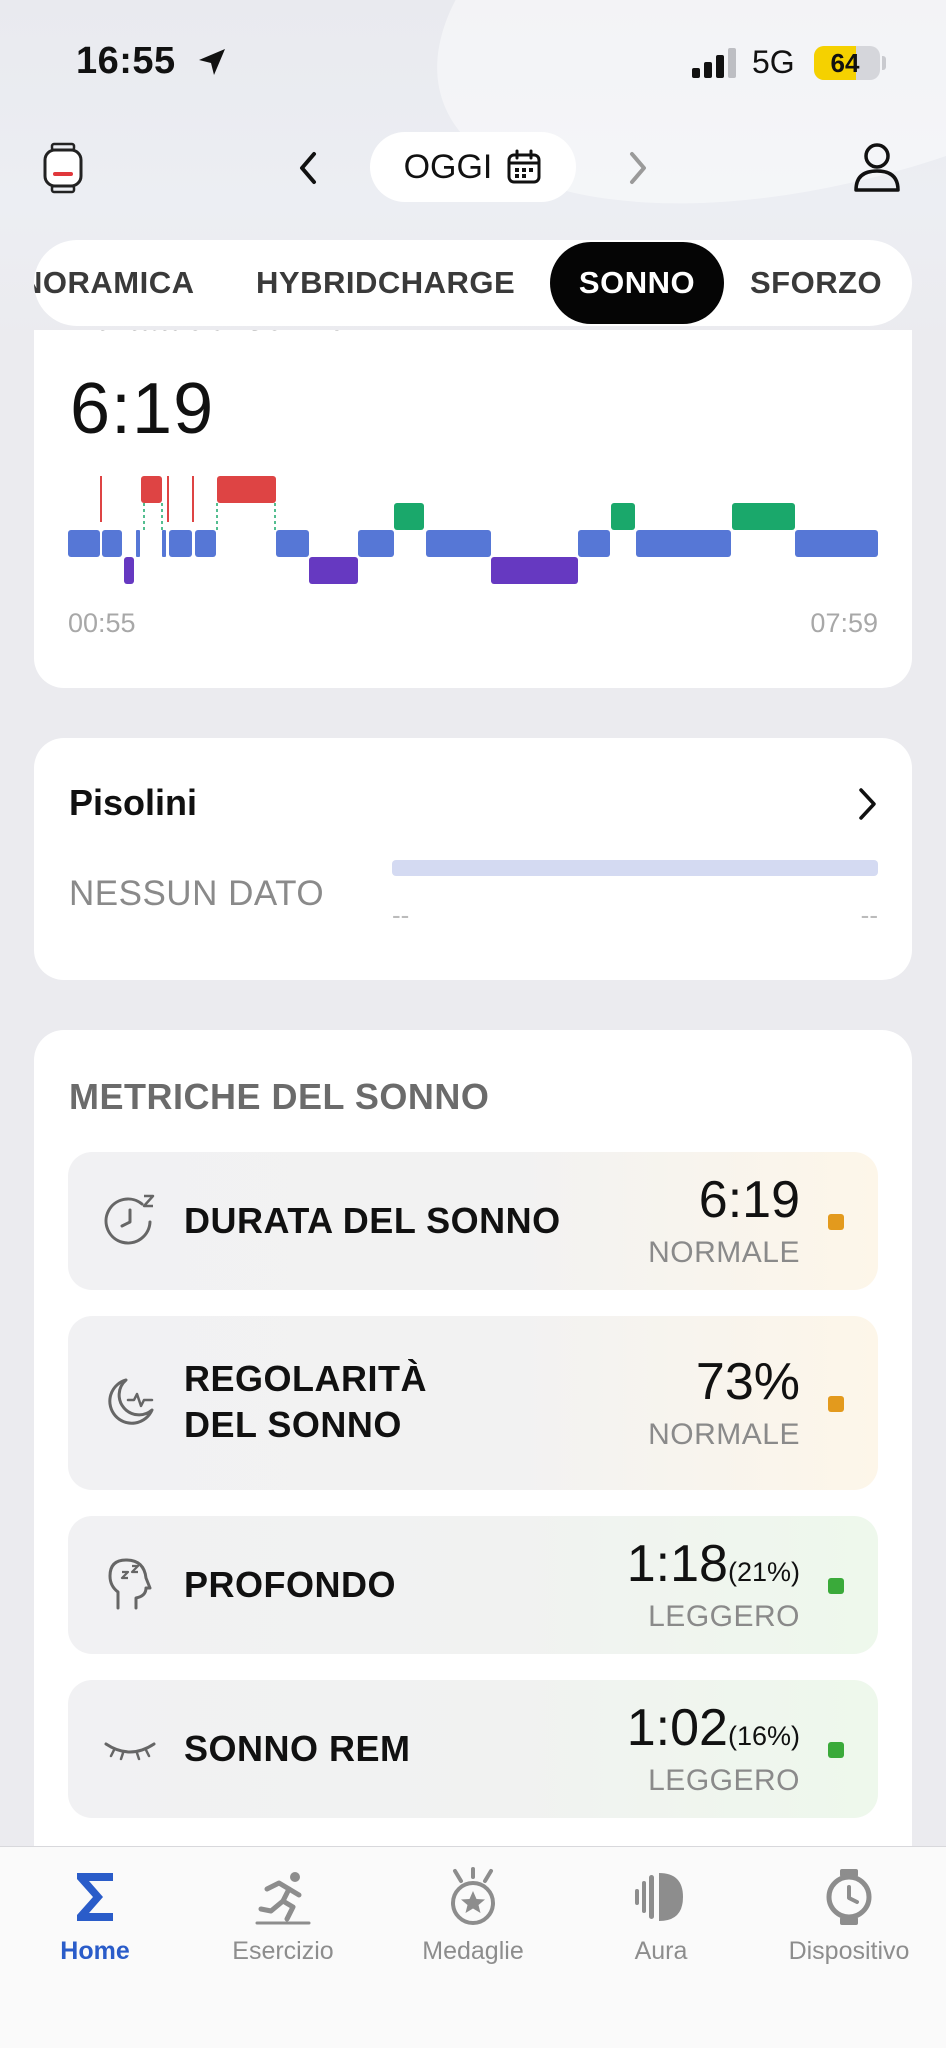 Image resolution: width=946 pixels, height=2048 pixels. What do you see at coordinates (142, 409) in the screenshot?
I see `sleep-duration-value: 6:19` at bounding box center [142, 409].